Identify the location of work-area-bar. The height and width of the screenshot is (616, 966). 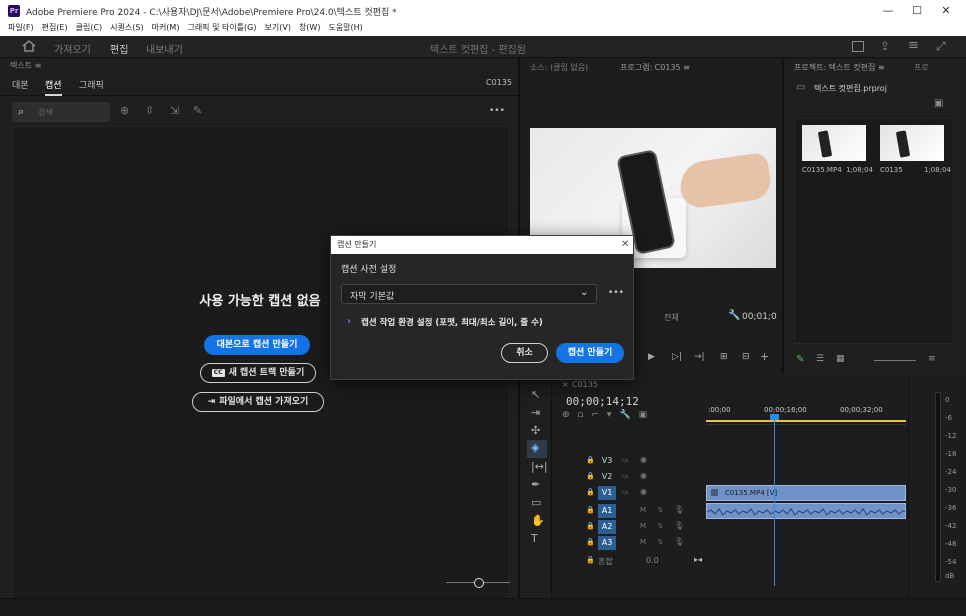
(806, 421).